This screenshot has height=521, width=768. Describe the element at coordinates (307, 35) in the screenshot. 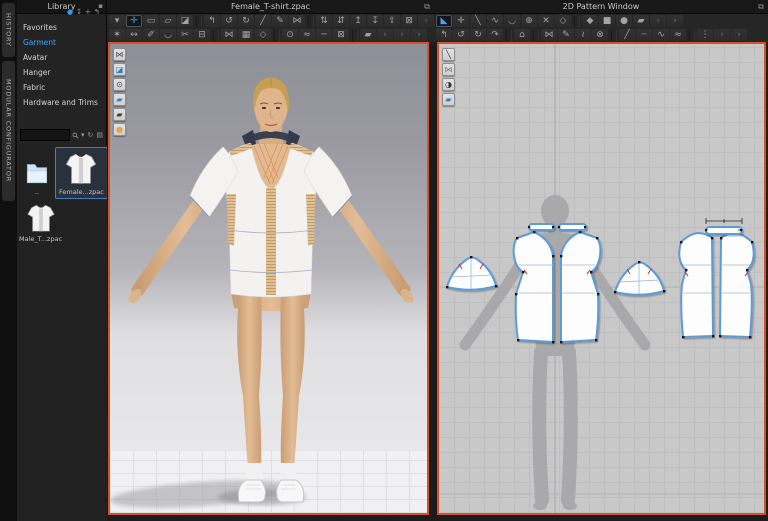

I see `wind-tool: ≈` at that location.